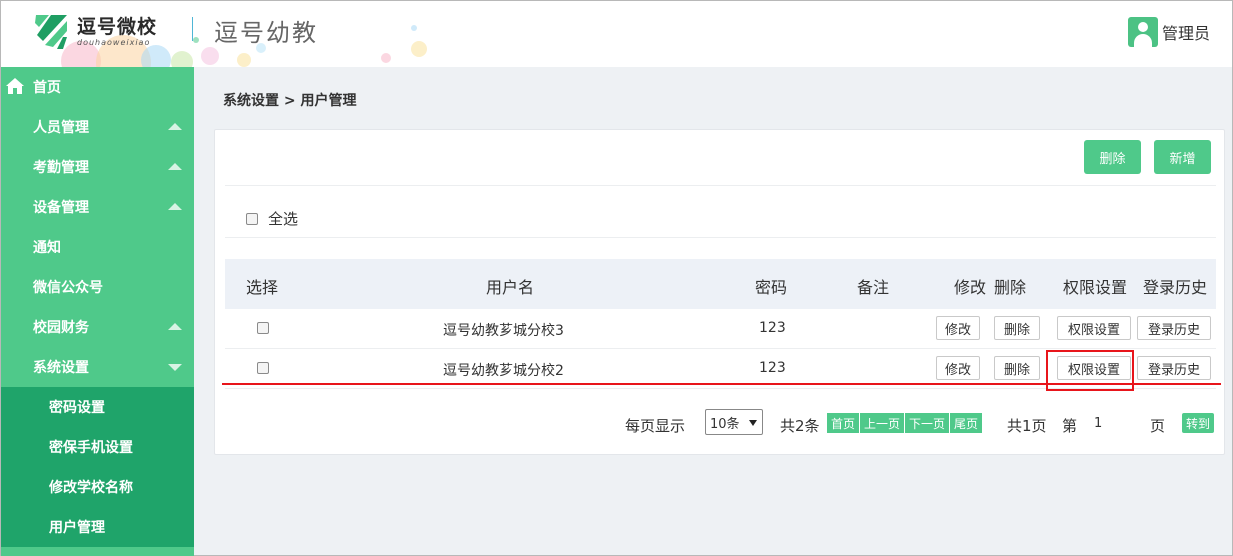 This screenshot has width=1233, height=556. Describe the element at coordinates (47, 248) in the screenshot. I see `sidebar-item-label: 通知` at that location.